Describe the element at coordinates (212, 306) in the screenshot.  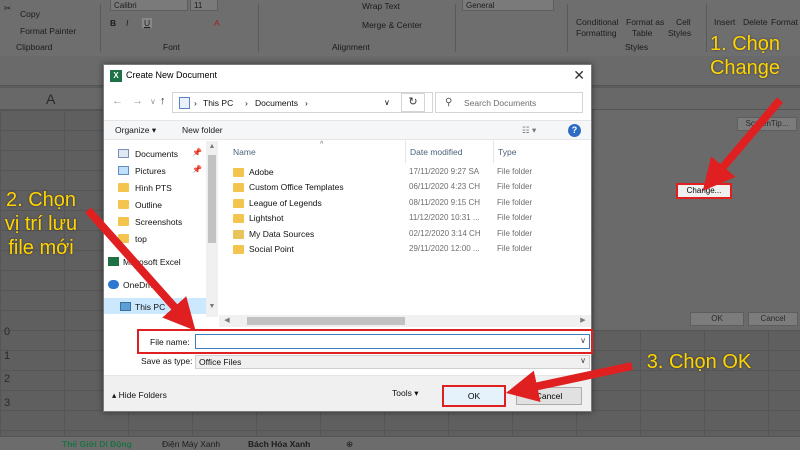
I see `scroll-down-icon: ▼` at that location.